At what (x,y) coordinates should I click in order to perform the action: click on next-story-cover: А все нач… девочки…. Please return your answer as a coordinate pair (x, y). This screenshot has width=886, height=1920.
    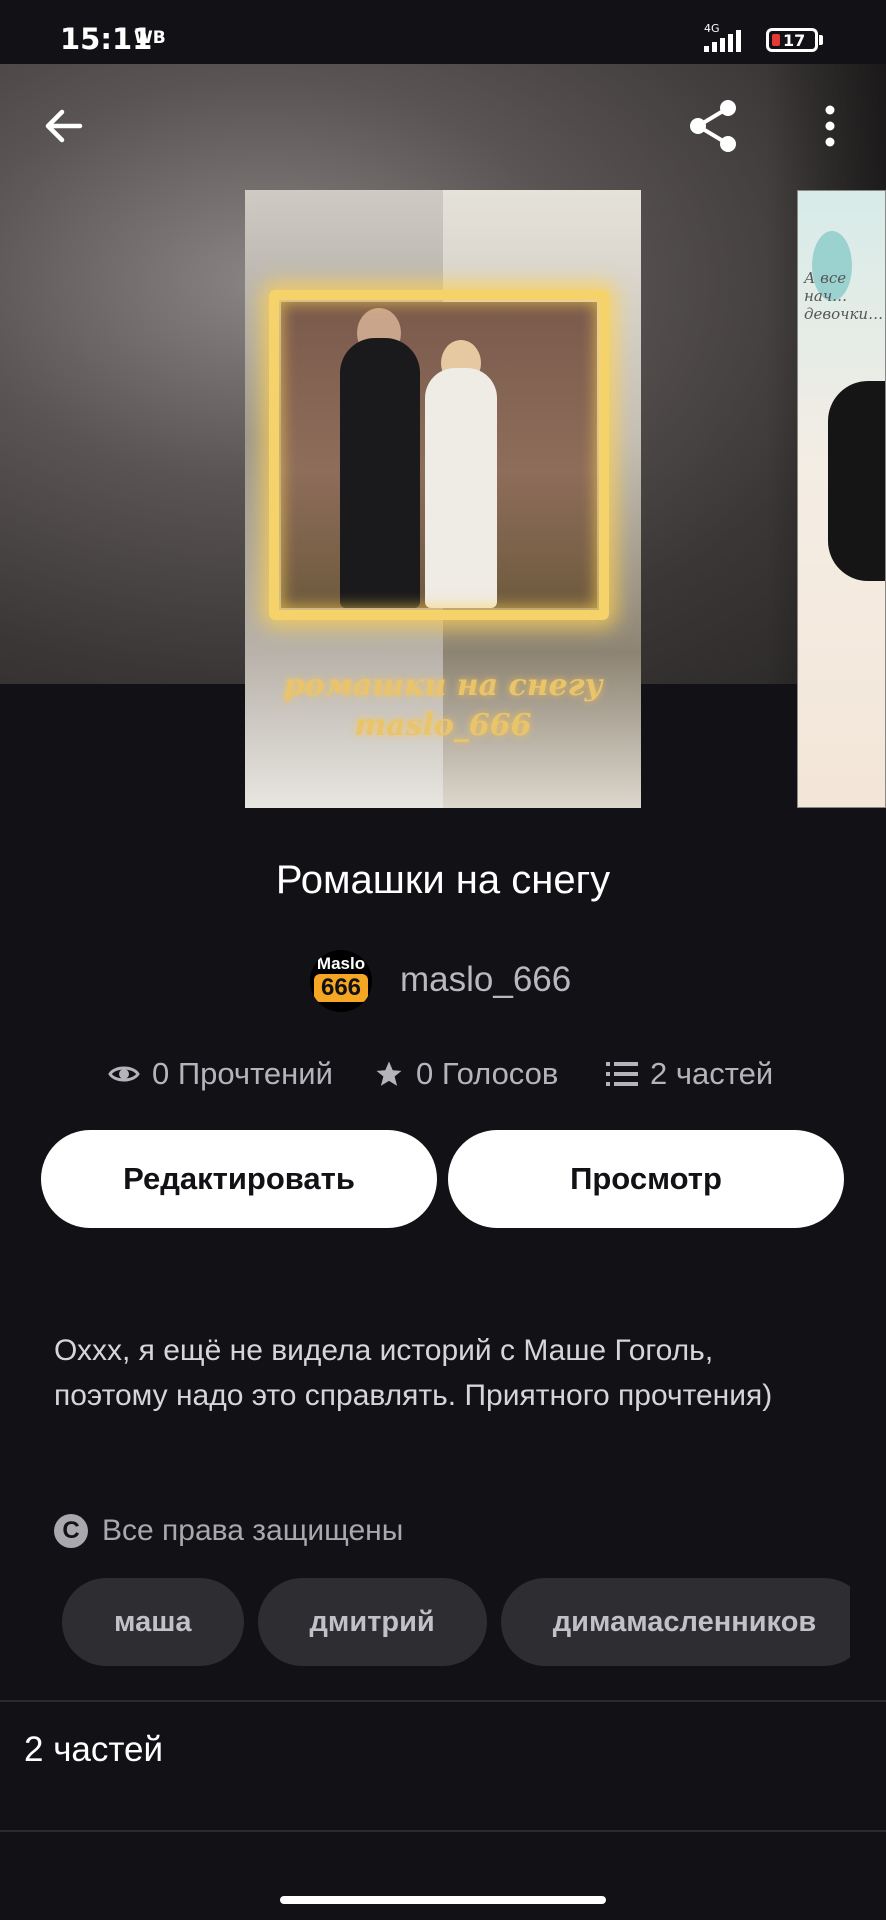
    Looking at the image, I should click on (841, 499).